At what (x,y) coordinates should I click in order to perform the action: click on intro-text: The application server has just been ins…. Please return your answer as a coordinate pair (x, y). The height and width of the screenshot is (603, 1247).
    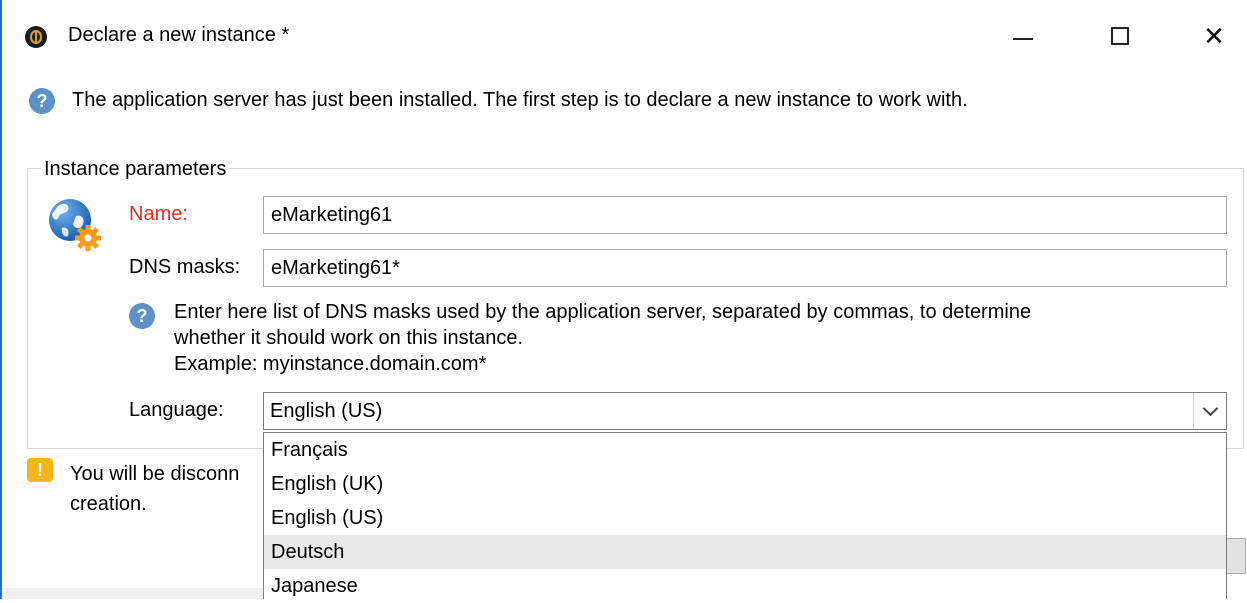
    Looking at the image, I should click on (520, 100).